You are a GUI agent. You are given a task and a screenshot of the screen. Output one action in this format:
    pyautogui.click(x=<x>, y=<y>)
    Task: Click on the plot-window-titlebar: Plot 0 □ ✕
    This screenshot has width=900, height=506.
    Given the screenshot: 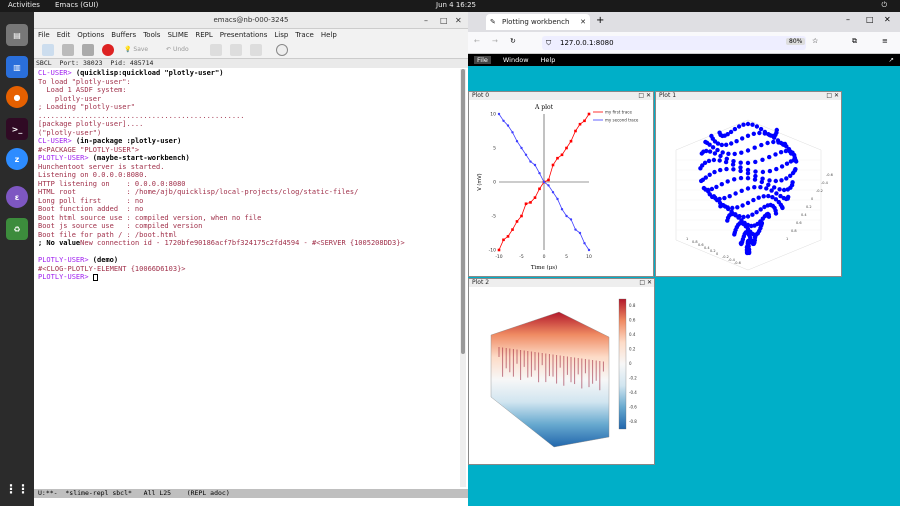 What is the action you would take?
    pyautogui.click(x=561, y=96)
    